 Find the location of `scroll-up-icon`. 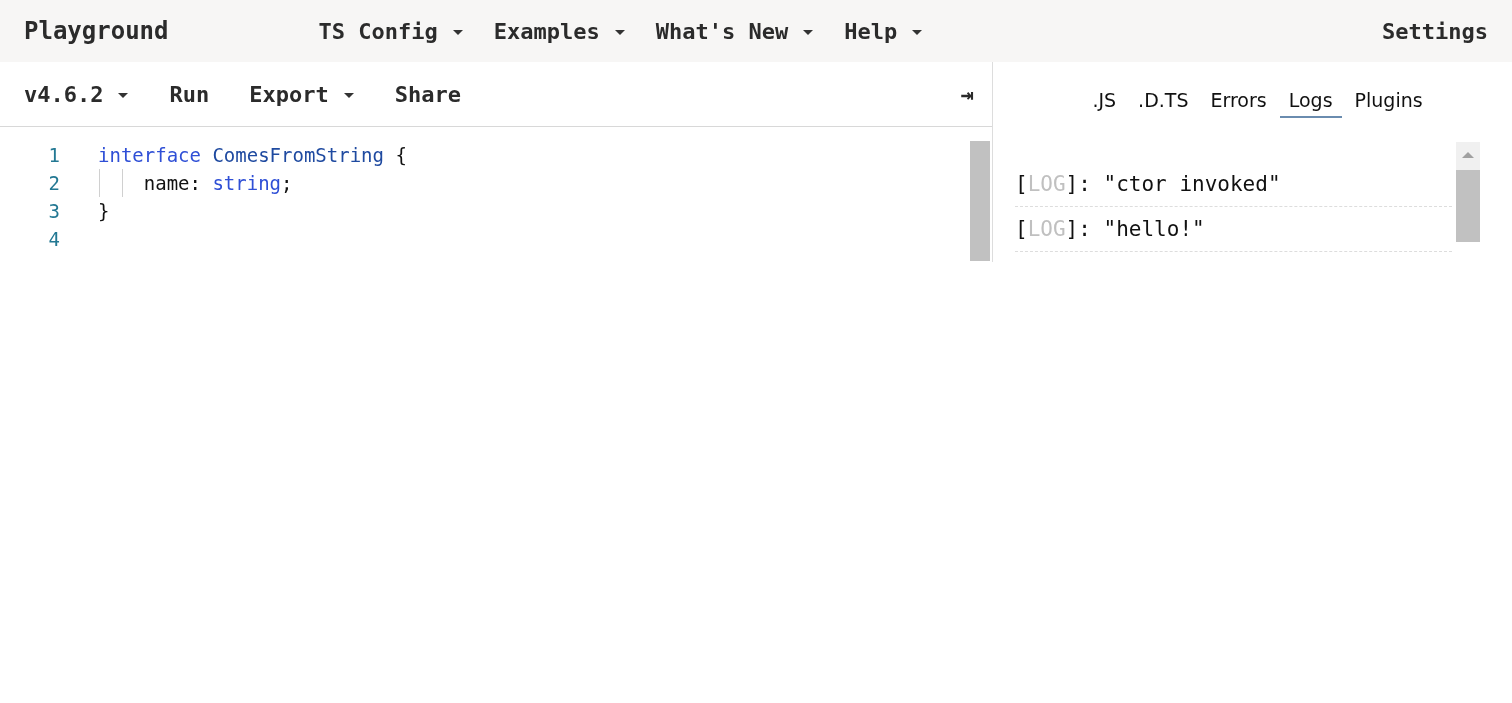

scroll-up-icon is located at coordinates (1468, 155).